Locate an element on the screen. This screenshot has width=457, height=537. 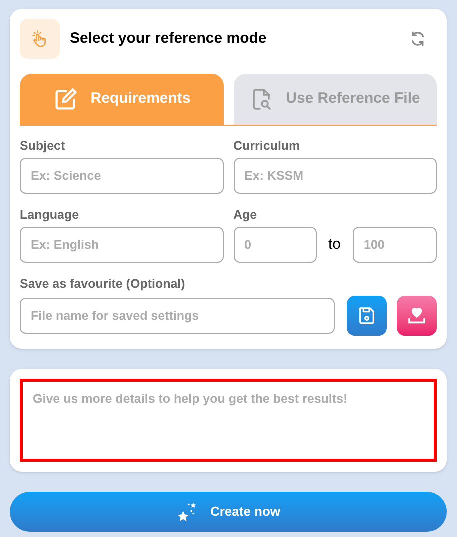
field-label: Subject is located at coordinates (43, 146).